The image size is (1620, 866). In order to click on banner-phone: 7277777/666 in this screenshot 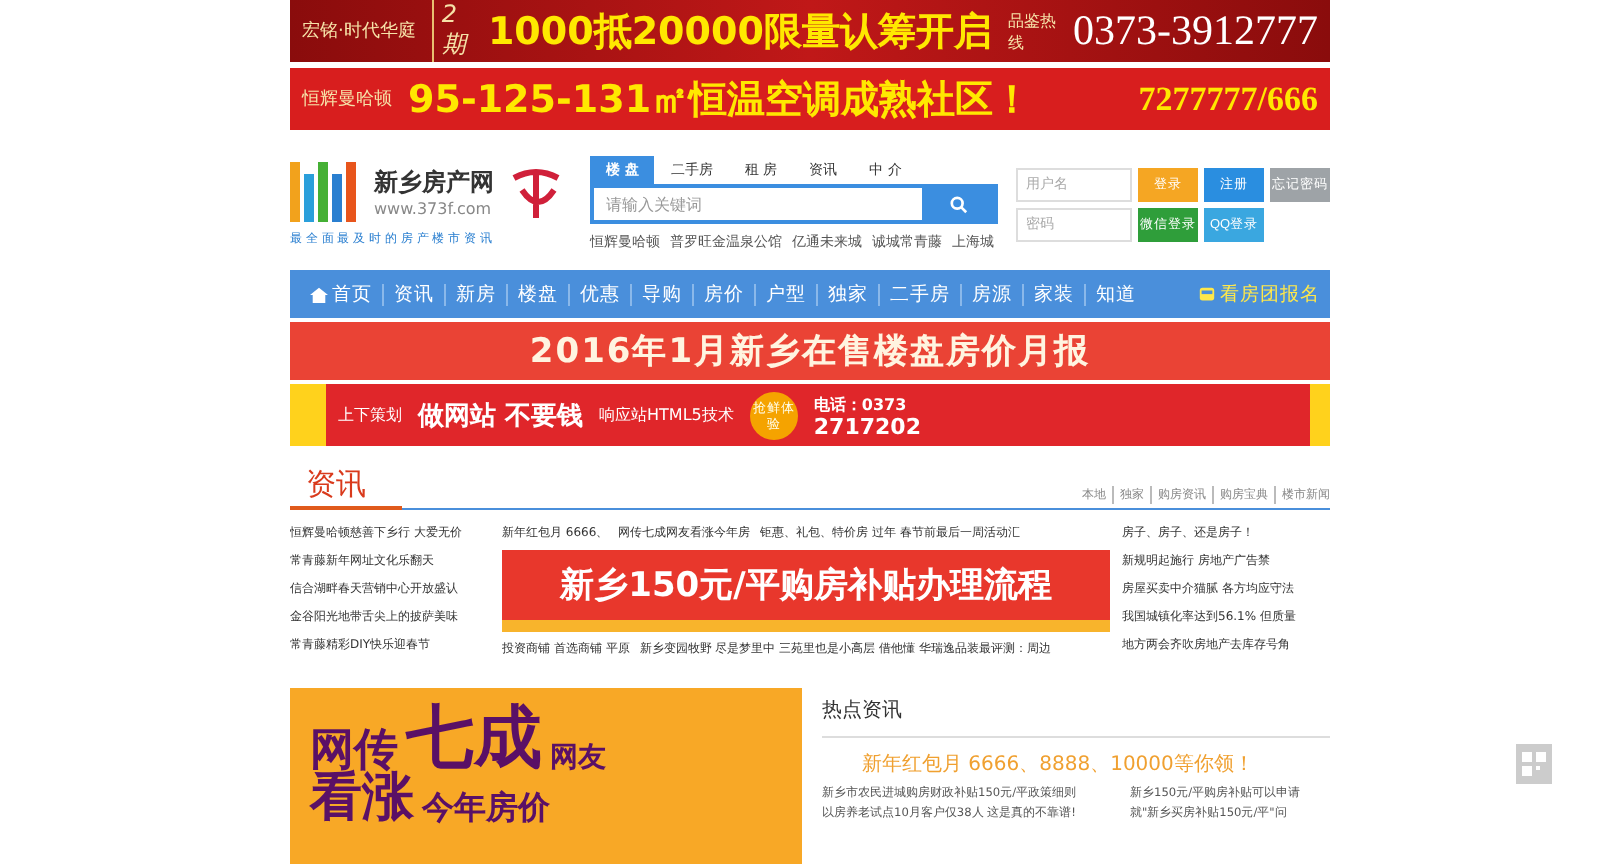, I will do `click(1228, 99)`.